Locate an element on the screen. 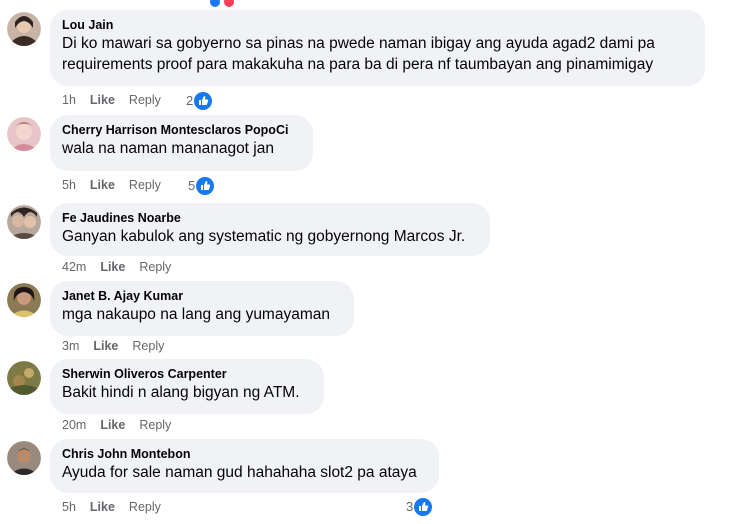 The height and width of the screenshot is (524, 750). reaction-count: 3 is located at coordinates (419, 506).